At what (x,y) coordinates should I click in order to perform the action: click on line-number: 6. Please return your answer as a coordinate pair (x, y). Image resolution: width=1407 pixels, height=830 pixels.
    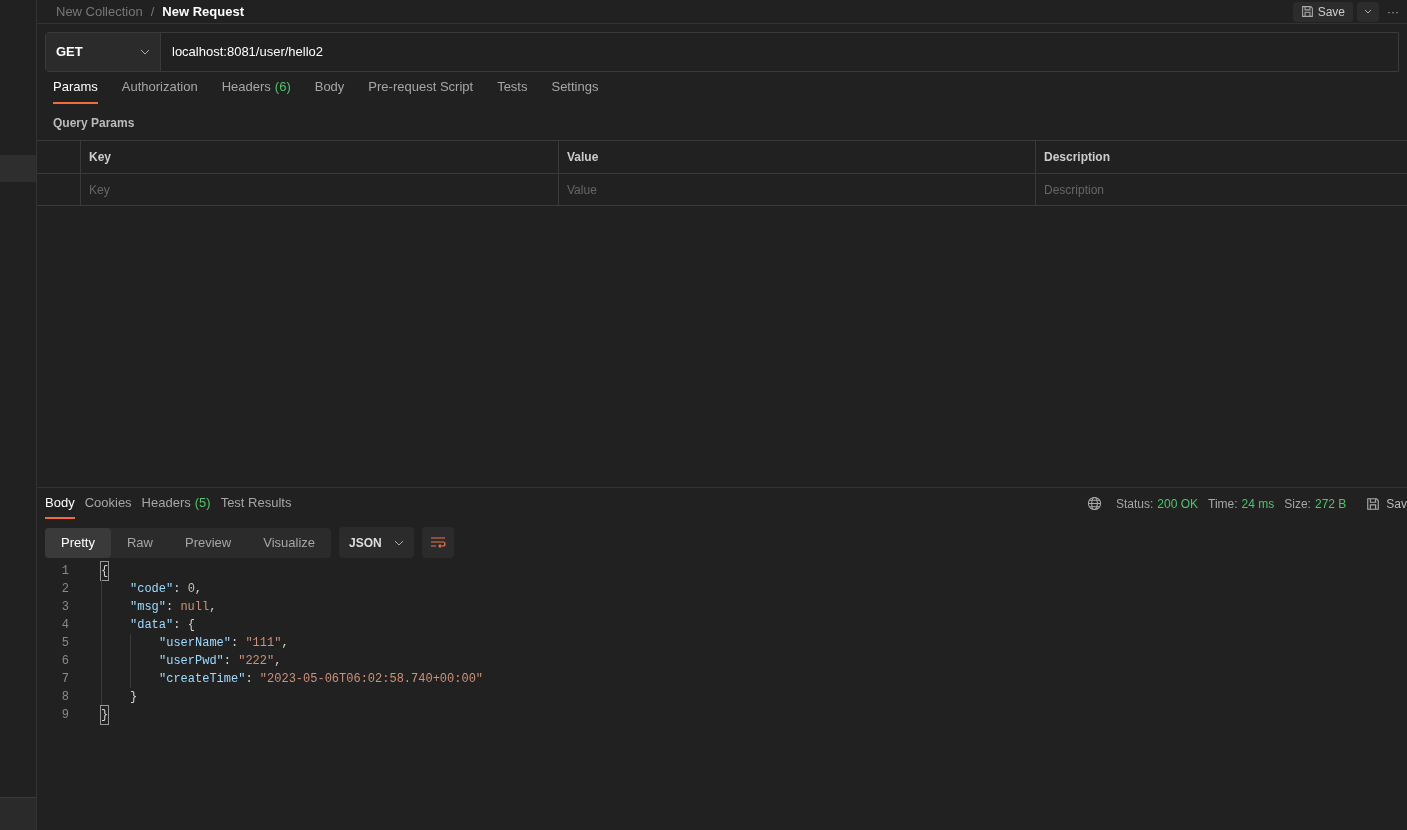
    Looking at the image, I should click on (65, 661).